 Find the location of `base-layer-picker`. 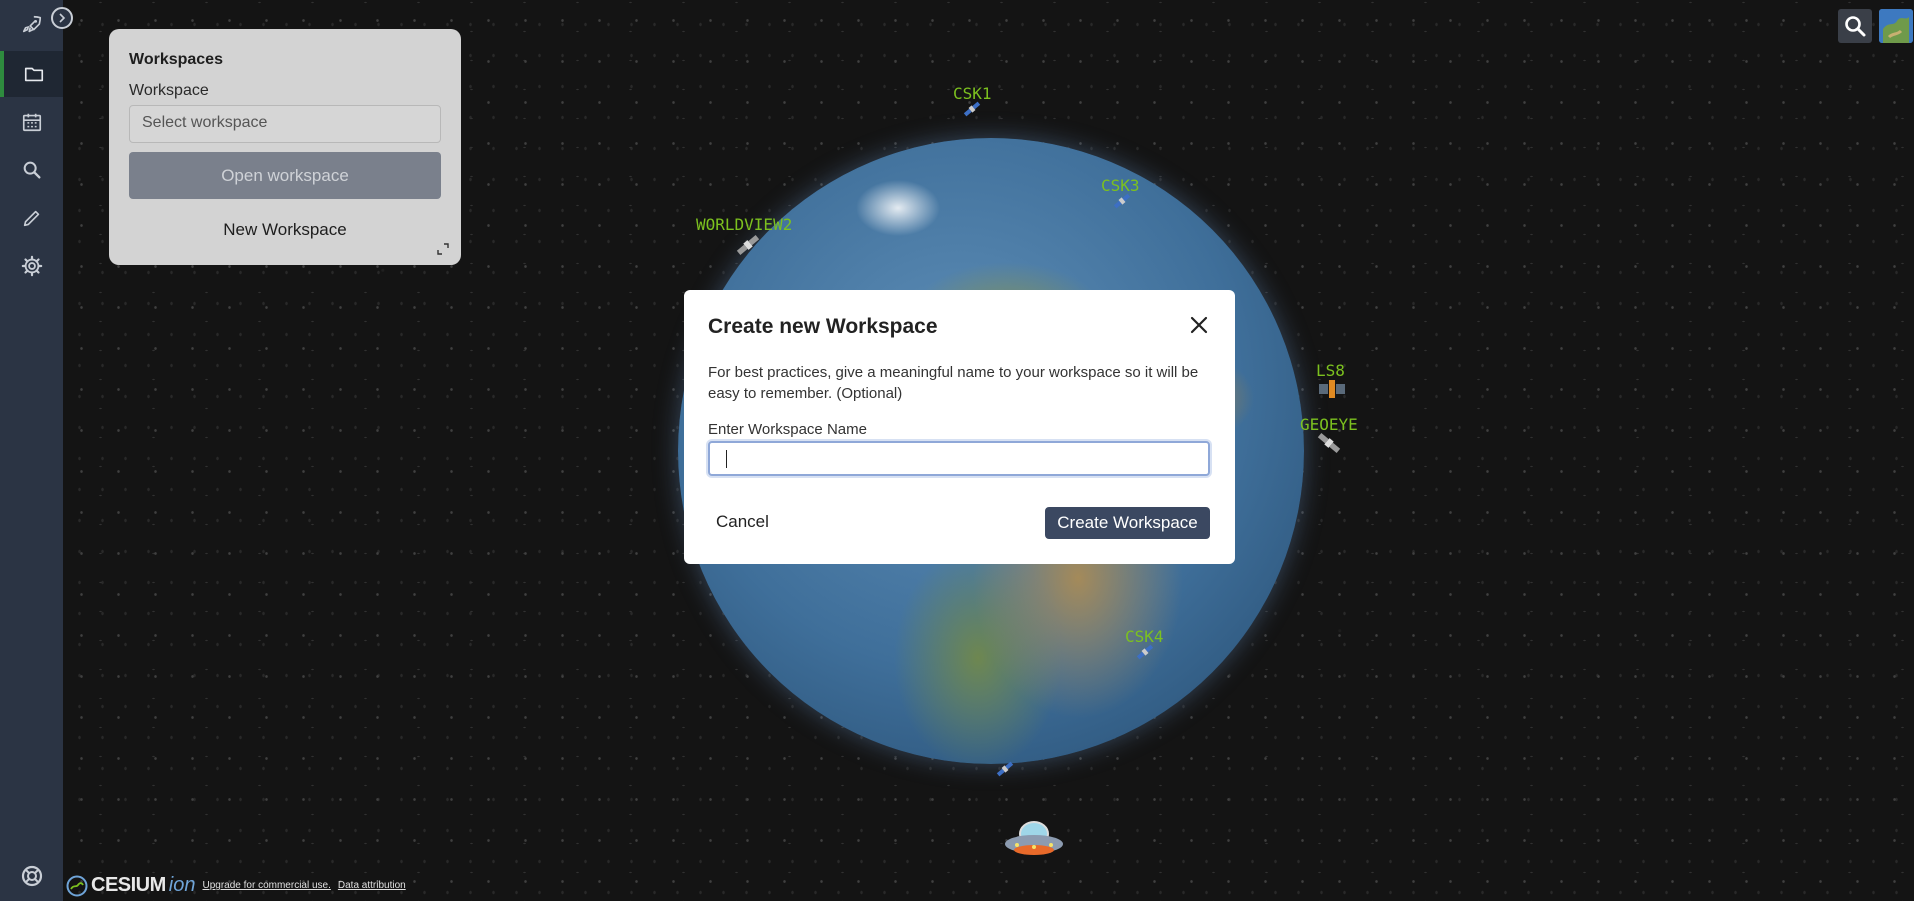

base-layer-picker is located at coordinates (1896, 26).